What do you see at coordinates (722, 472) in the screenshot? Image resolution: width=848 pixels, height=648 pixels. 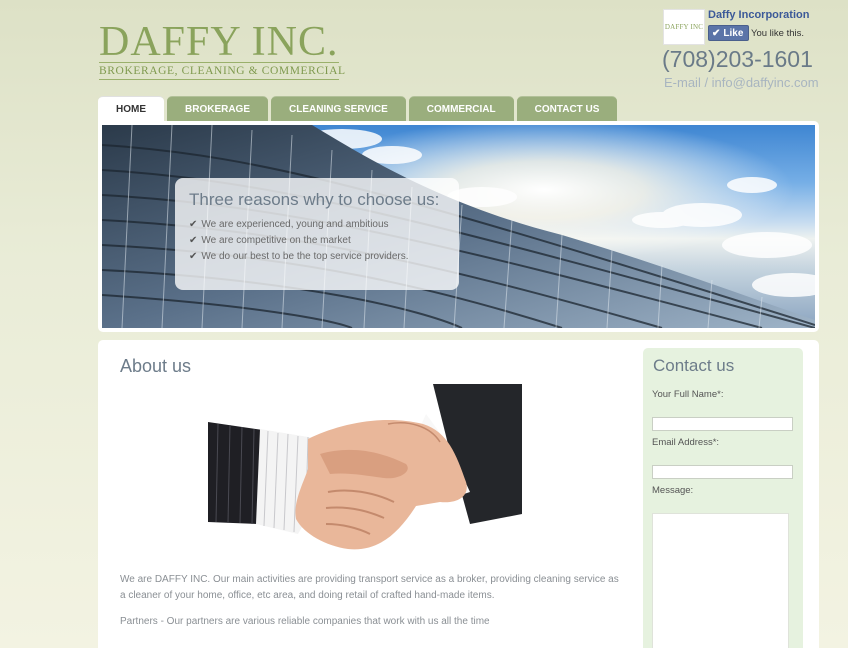 I see `email-input` at bounding box center [722, 472].